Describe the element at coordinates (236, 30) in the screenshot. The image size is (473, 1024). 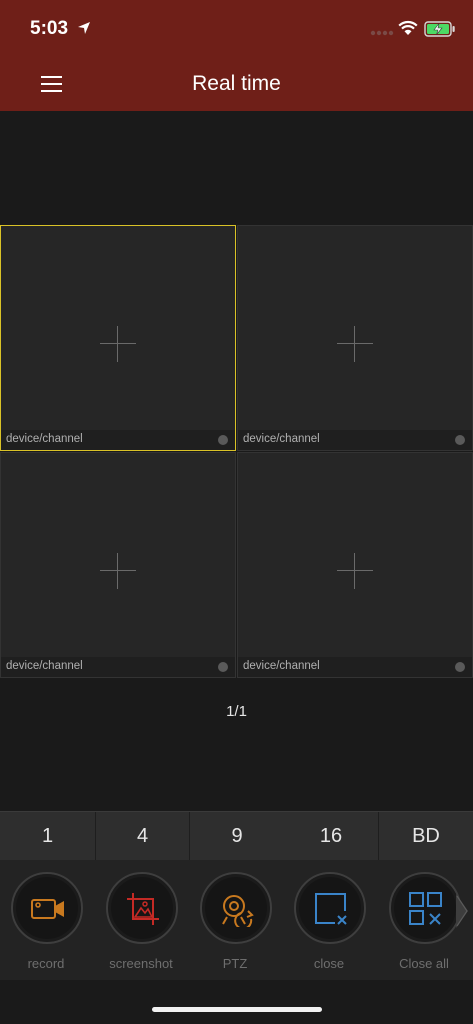
I see `status-bar: 5:03` at that location.